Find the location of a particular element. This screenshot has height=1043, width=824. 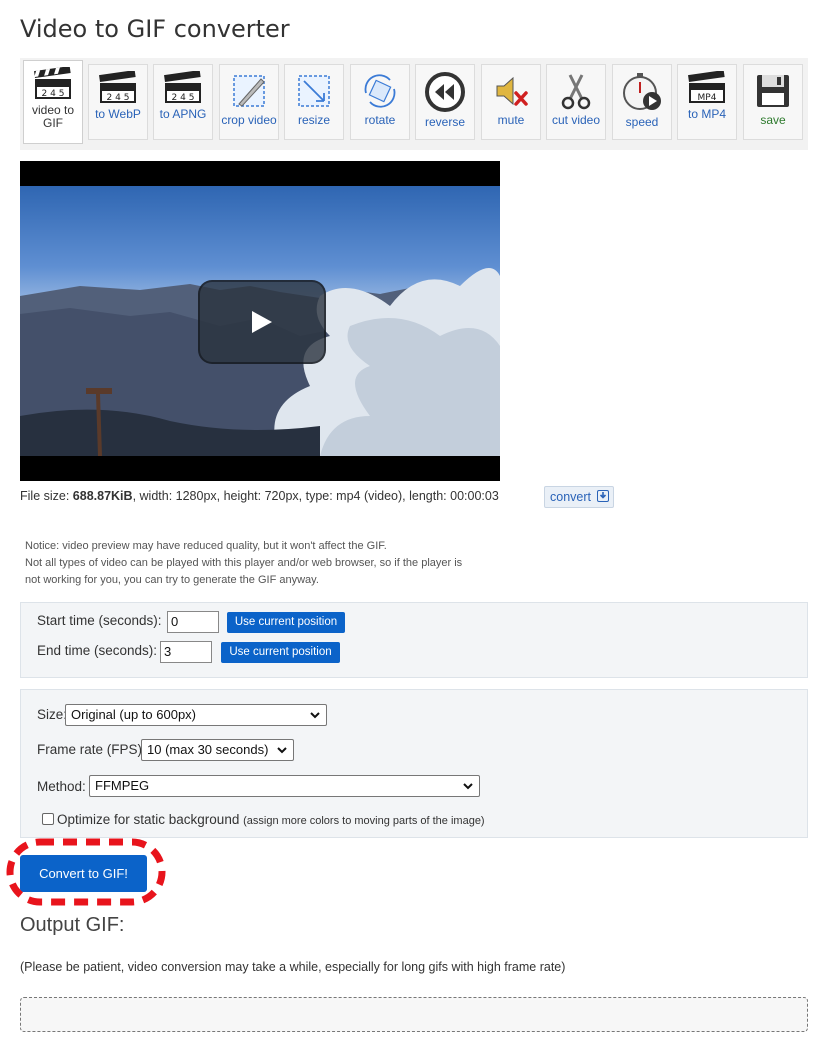

tool-label: save is located at coordinates (773, 120).